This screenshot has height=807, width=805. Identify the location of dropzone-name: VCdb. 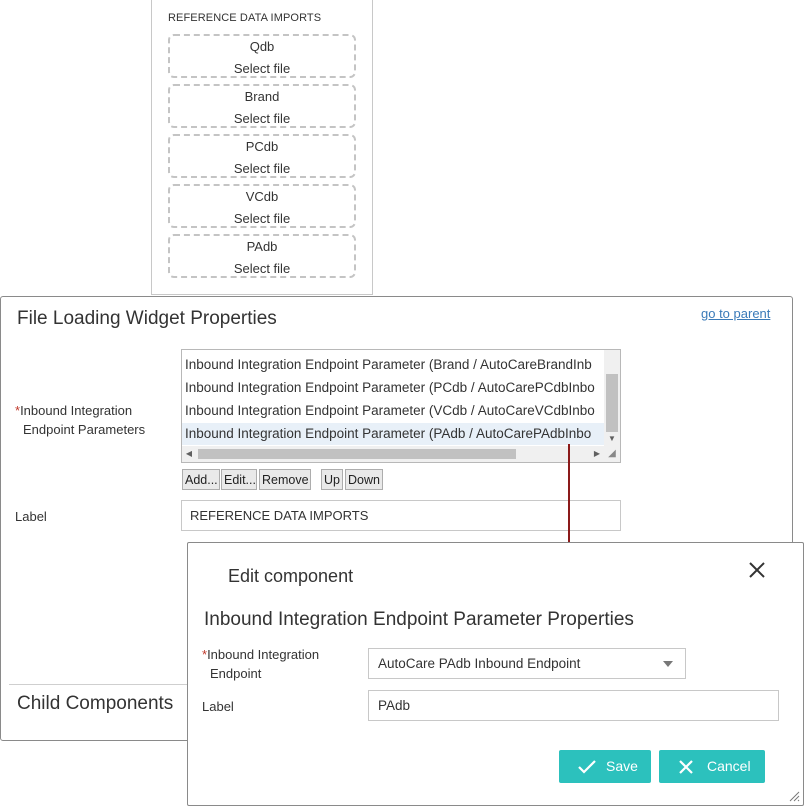
(262, 196).